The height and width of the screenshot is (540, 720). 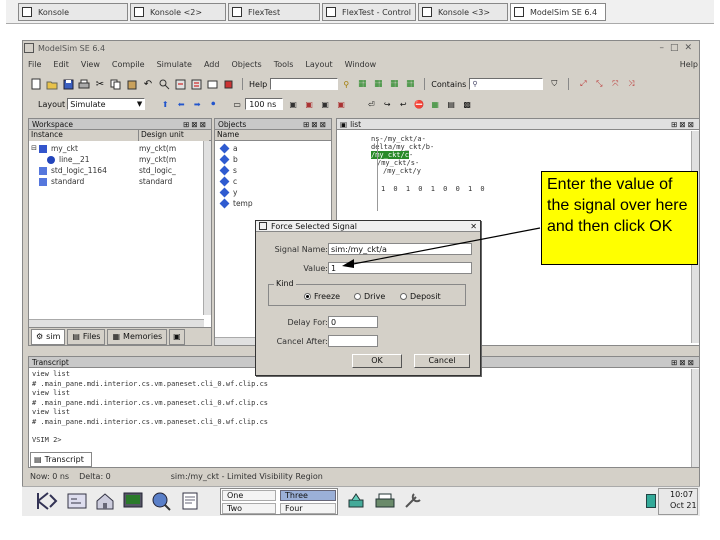 What do you see at coordinates (36, 84) in the screenshot?
I see `new-file-icon` at bounding box center [36, 84].